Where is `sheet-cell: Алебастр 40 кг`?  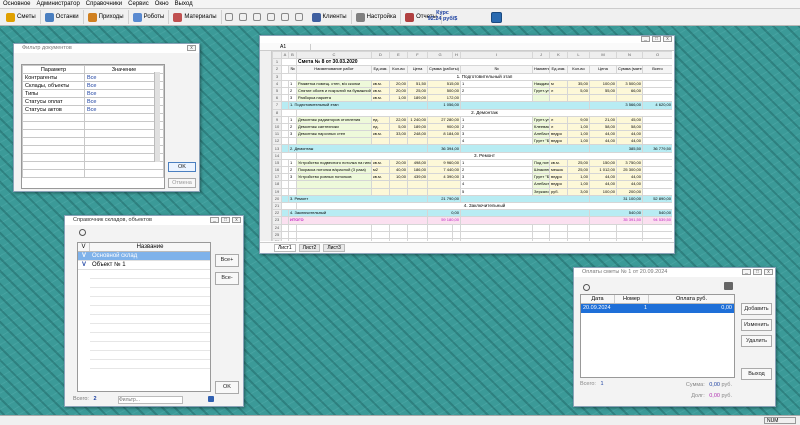
sheet-cell: Алебастр 40 кг is located at coordinates (541, 184).